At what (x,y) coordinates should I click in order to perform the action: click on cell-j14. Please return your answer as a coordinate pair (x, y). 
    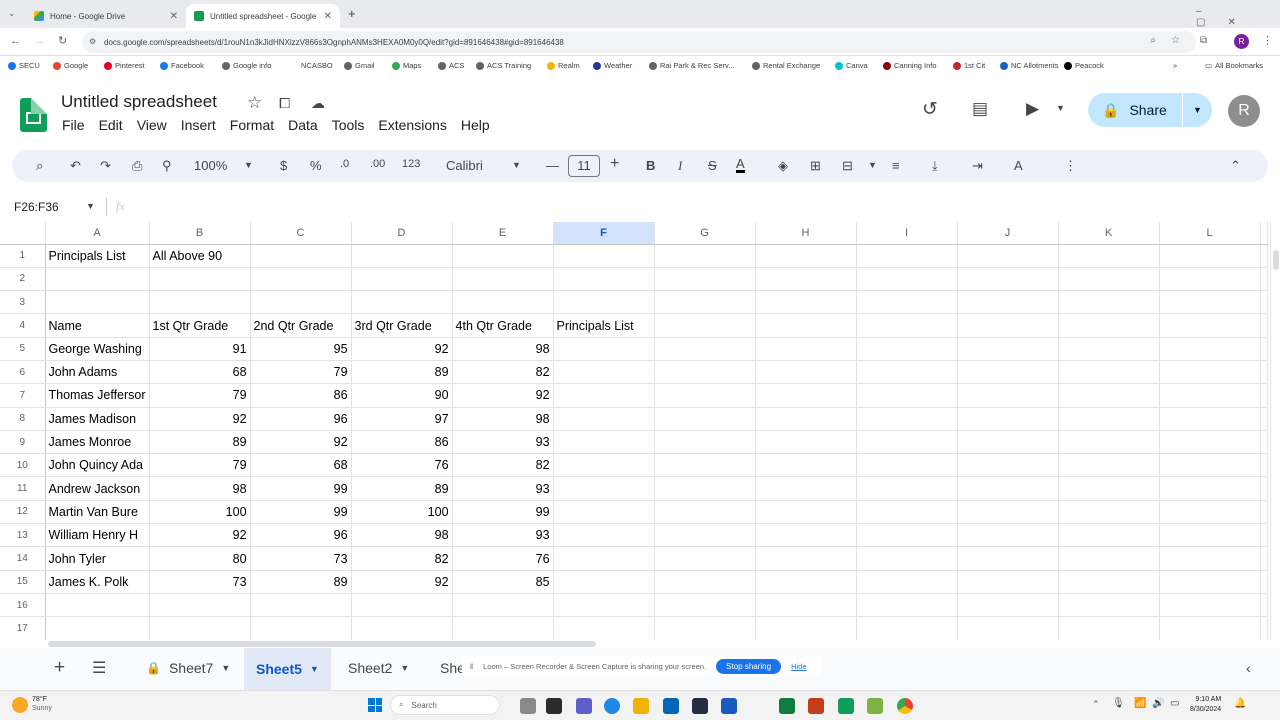
    Looking at the image, I should click on (1008, 558).